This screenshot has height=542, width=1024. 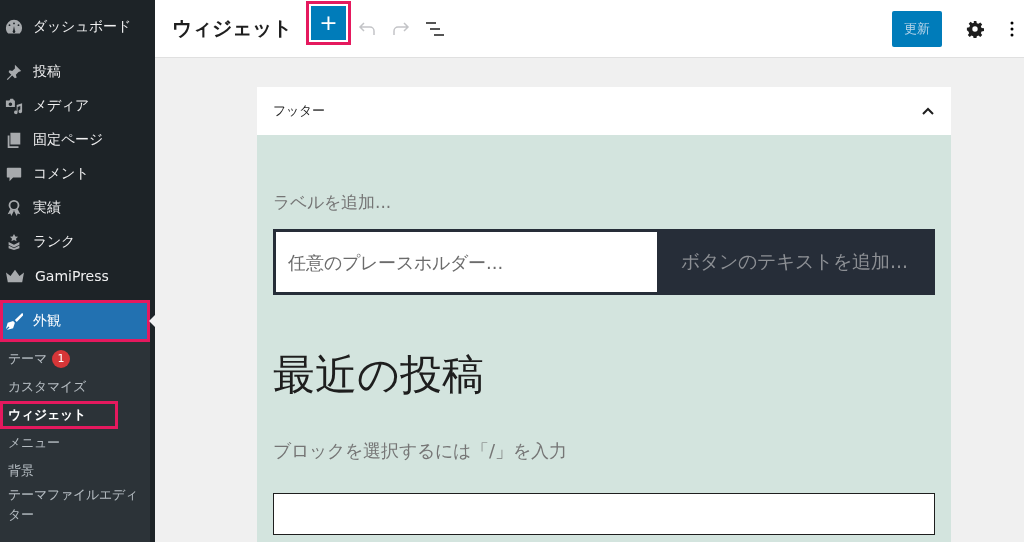 What do you see at coordinates (1012, 28) in the screenshot?
I see `more-options-icon` at bounding box center [1012, 28].